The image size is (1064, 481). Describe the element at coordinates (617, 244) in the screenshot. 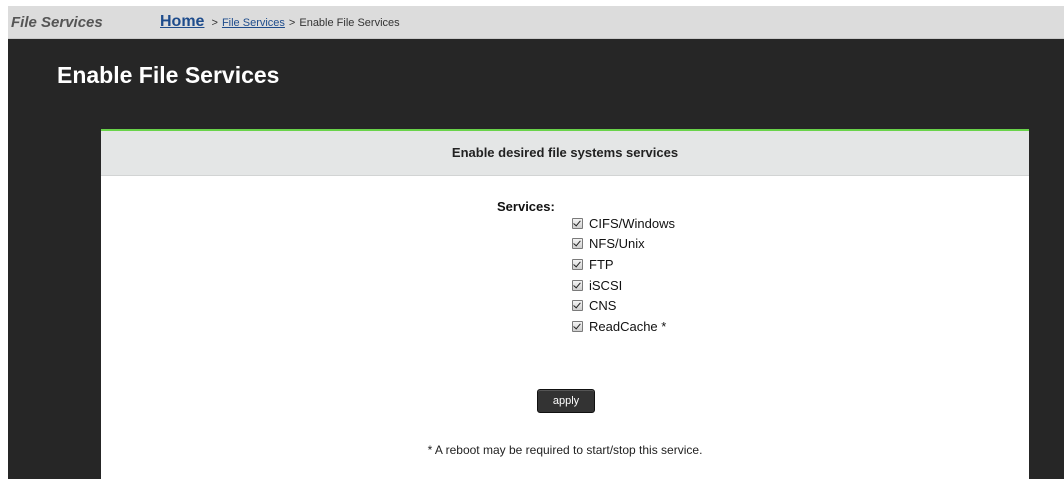

I see `service-label: NFS/Unix` at that location.